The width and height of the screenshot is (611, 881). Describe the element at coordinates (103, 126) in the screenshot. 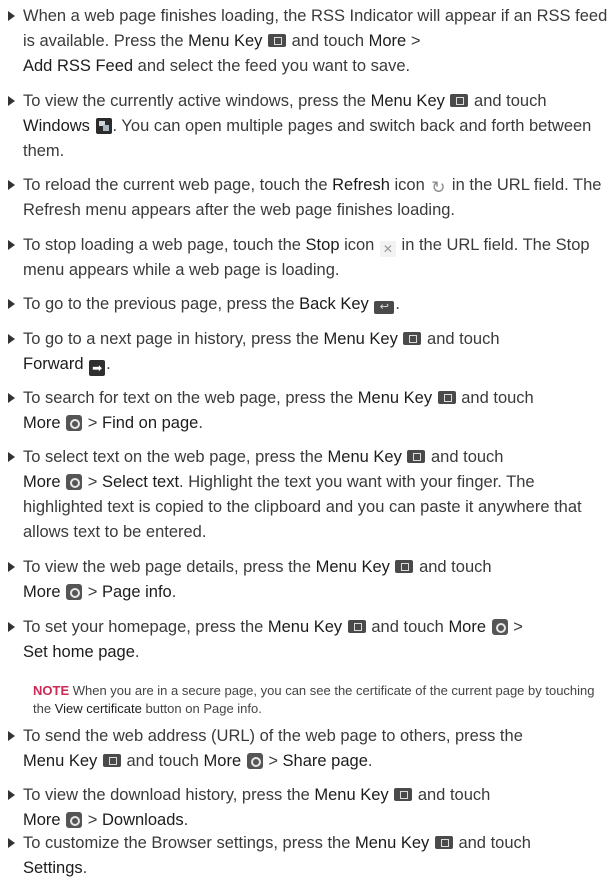

I see `windows-icon` at that location.